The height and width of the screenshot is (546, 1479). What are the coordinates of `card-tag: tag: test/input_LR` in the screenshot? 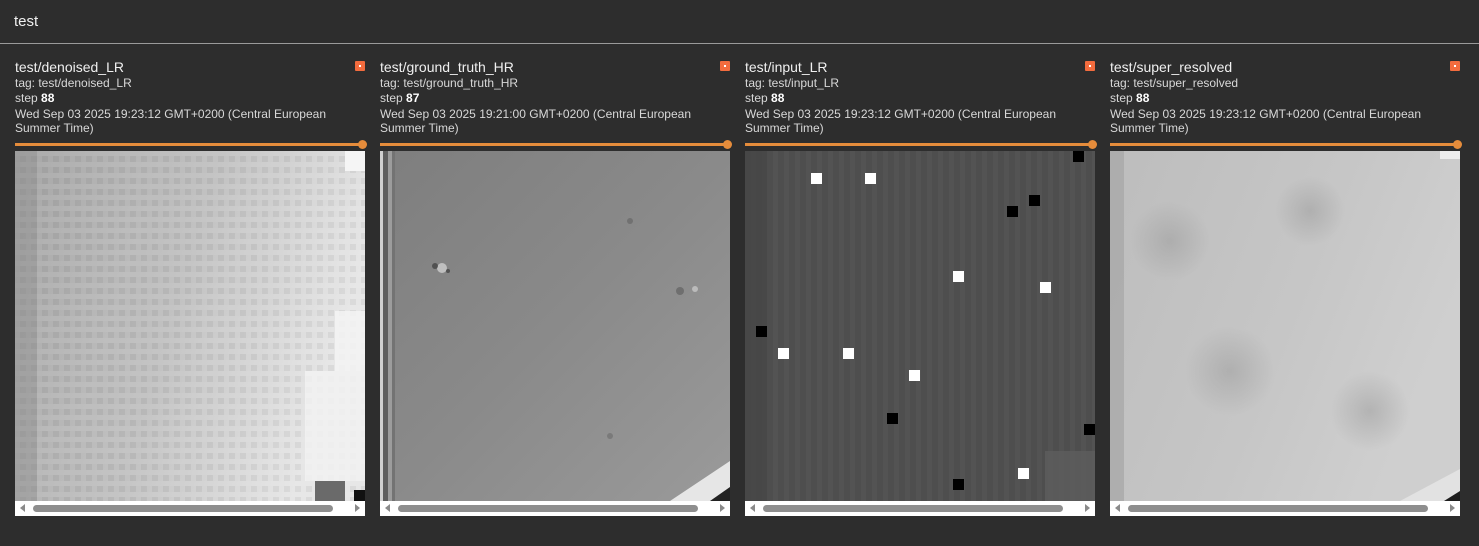 It's located at (792, 83).